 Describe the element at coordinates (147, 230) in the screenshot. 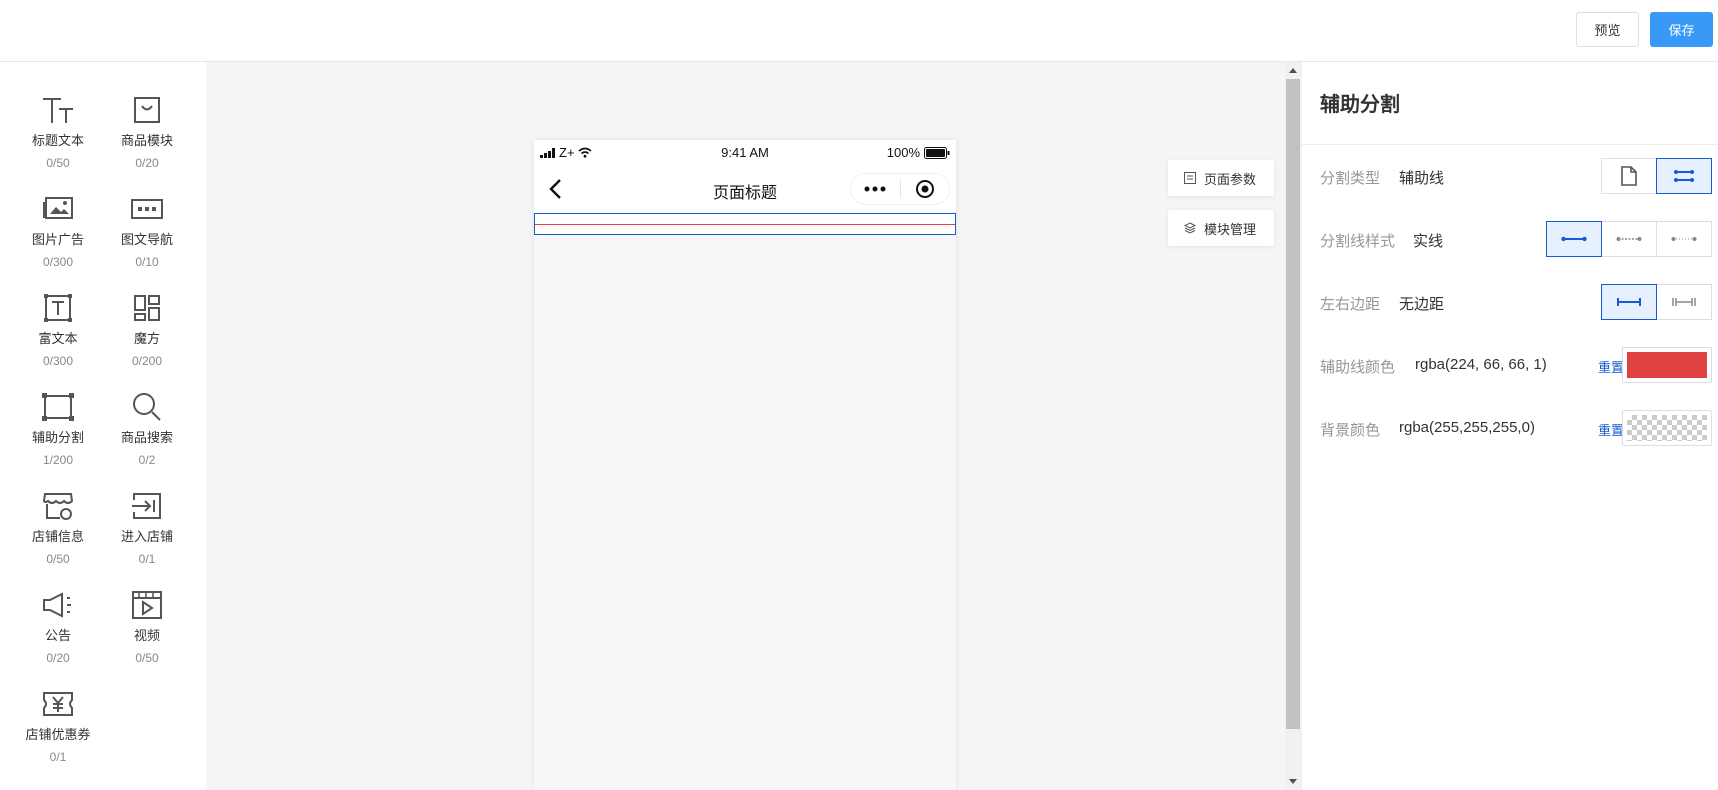

I see `component-image-nav: 图文导航 0/10` at that location.